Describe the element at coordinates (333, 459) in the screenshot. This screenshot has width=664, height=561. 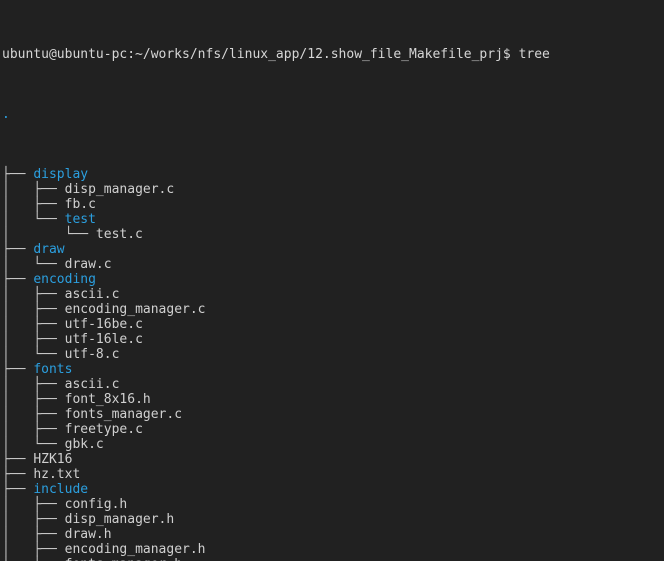
I see `tree-row: ├── HZK16` at that location.